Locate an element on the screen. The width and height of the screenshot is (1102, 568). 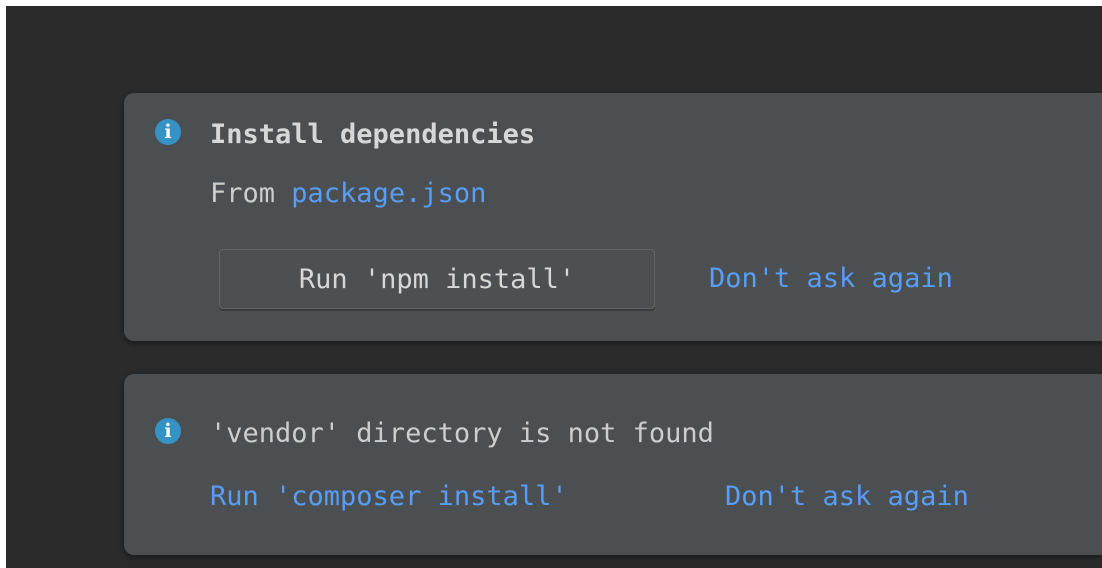
subtitle-prefix: From is located at coordinates (251, 193).